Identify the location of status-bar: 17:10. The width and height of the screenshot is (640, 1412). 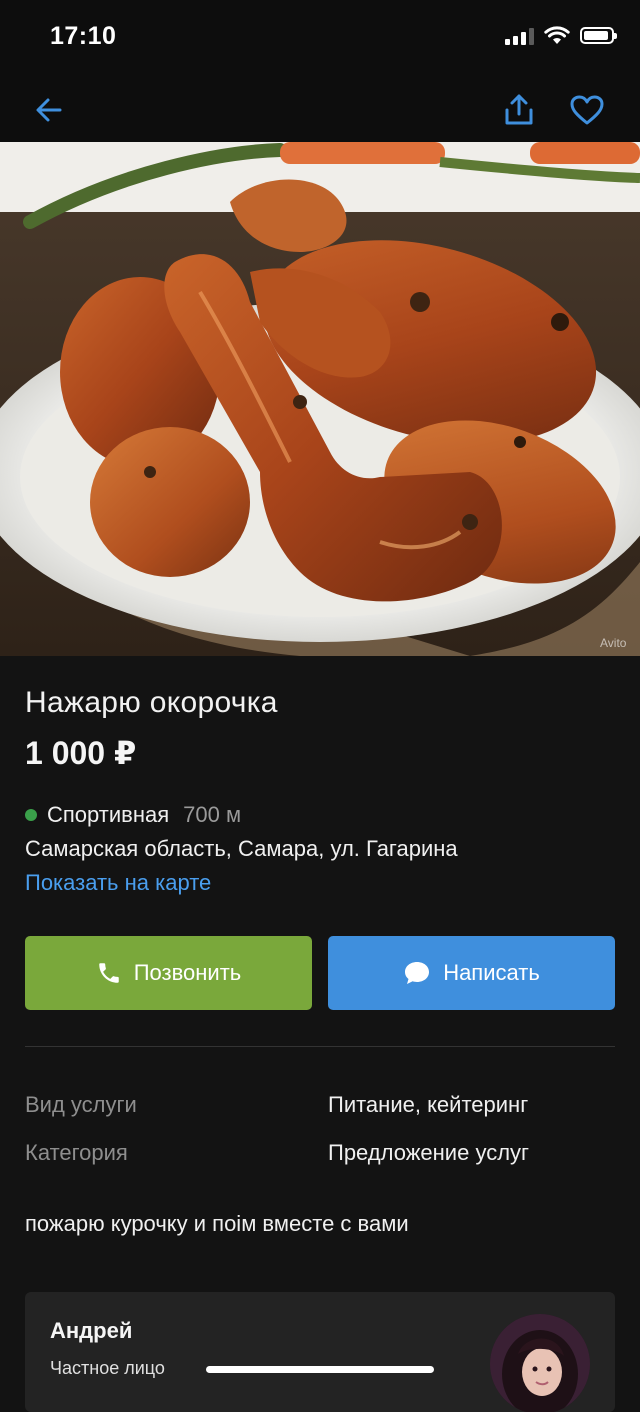
(320, 40).